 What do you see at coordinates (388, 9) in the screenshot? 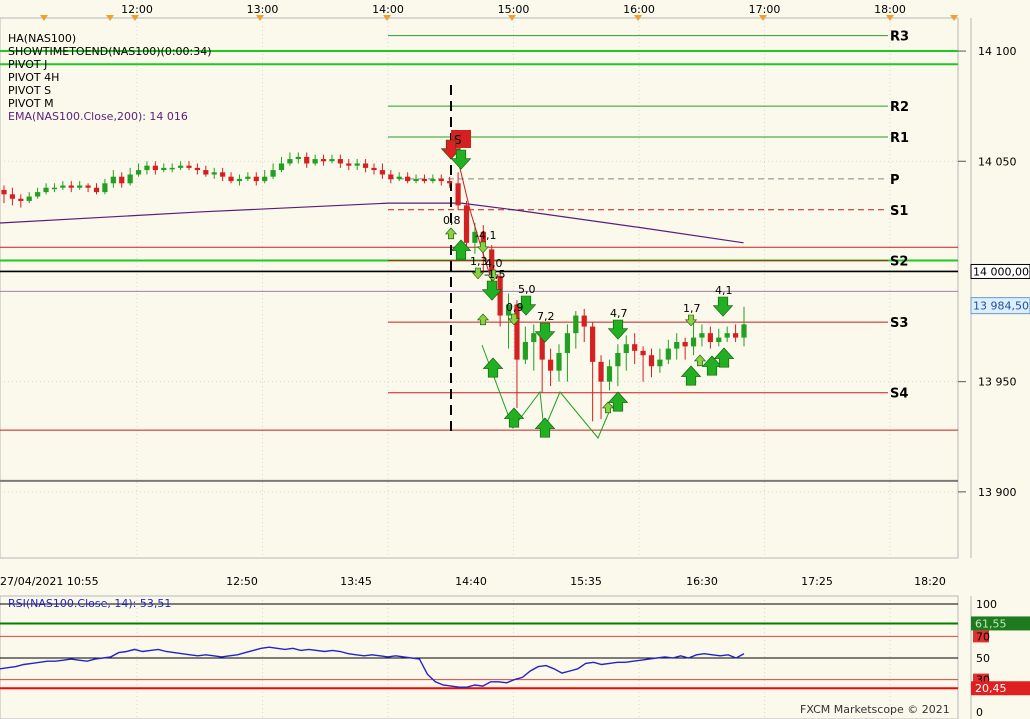
I see `top-time-label: 14:00` at bounding box center [388, 9].